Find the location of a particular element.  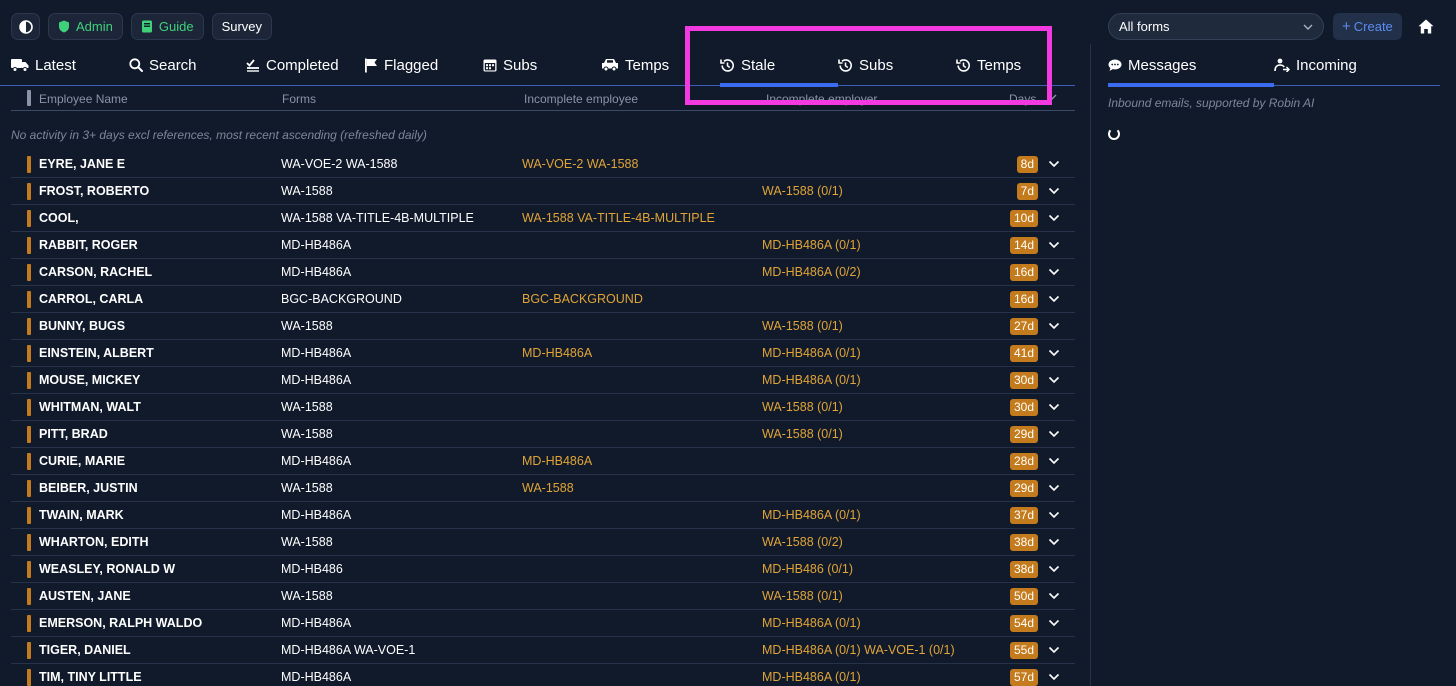

table-row: MOUSE, MICKEY MD-HB486A MD-HB486A (0/1) 30d is located at coordinates (543, 380).